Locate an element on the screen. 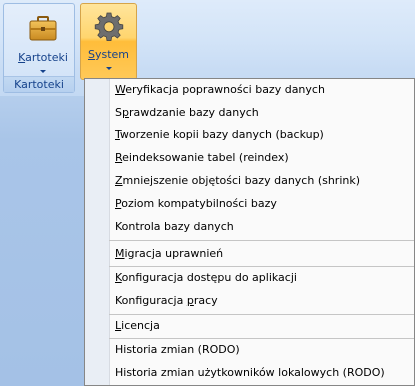  menu-item-migrate-permissions: Migracja uprawnień is located at coordinates (169, 254).